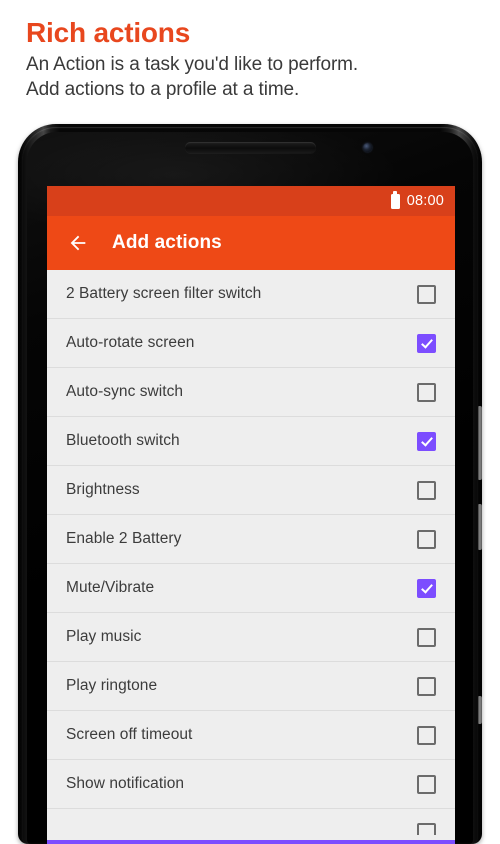  What do you see at coordinates (251, 822) in the screenshot?
I see `list-item` at bounding box center [251, 822].